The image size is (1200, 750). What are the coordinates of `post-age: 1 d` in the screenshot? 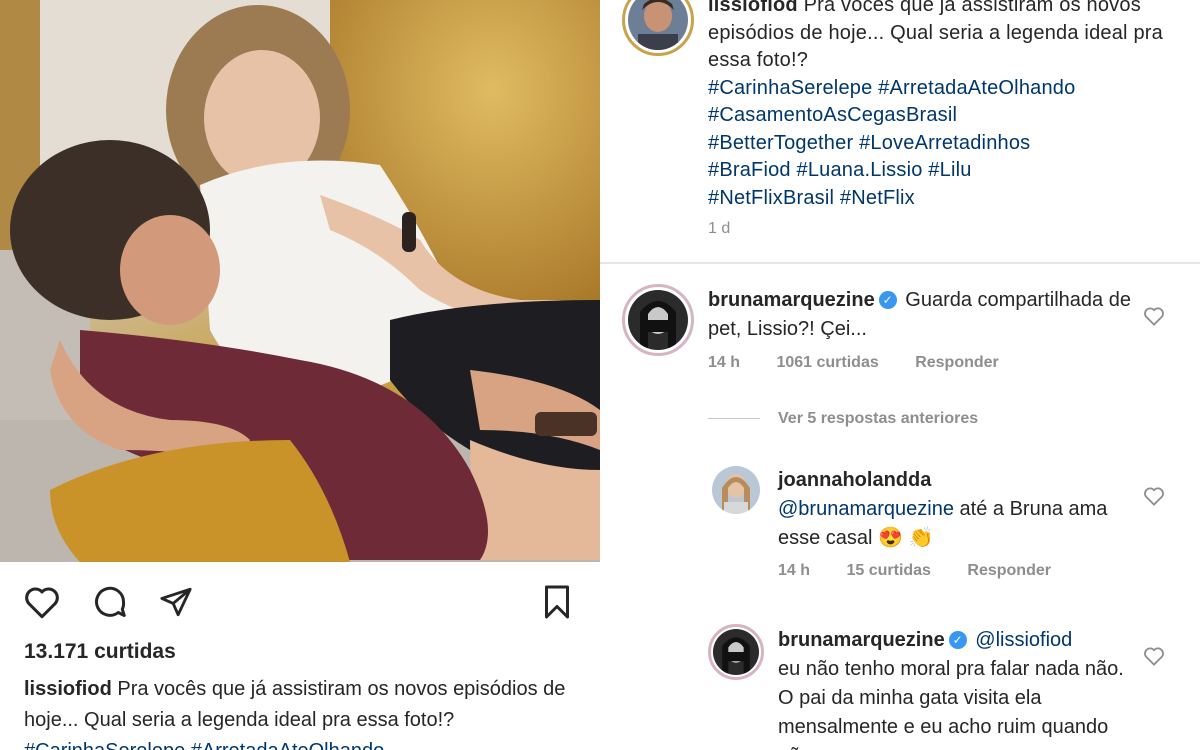 It's located at (719, 228).